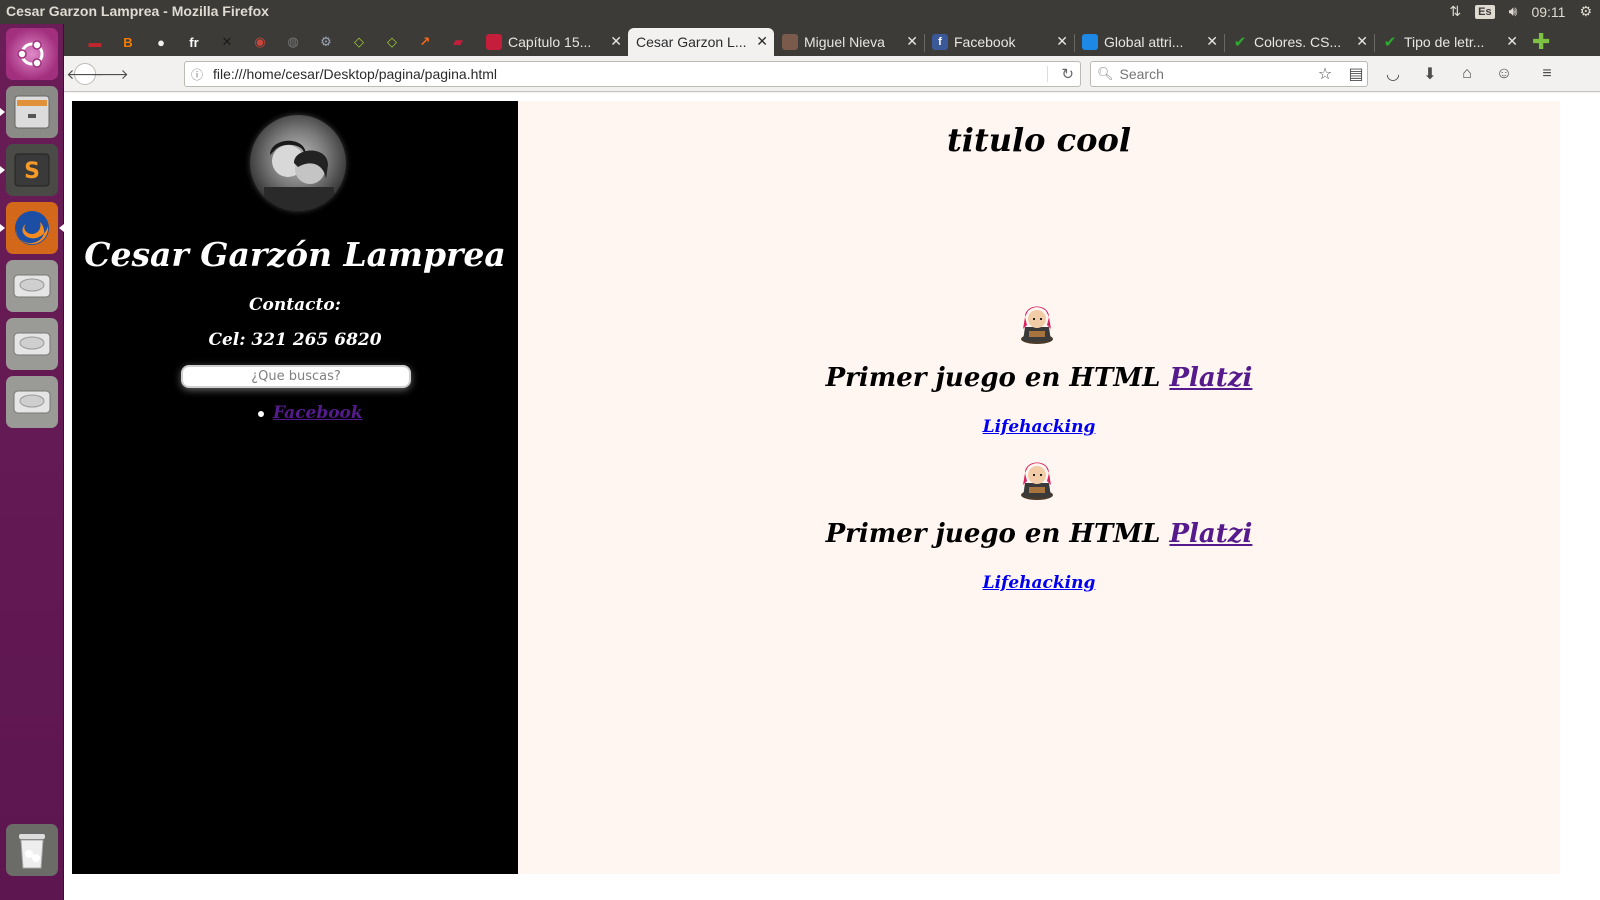  Describe the element at coordinates (1513, 11) in the screenshot. I see `volume-icon: 🔊︎` at that location.